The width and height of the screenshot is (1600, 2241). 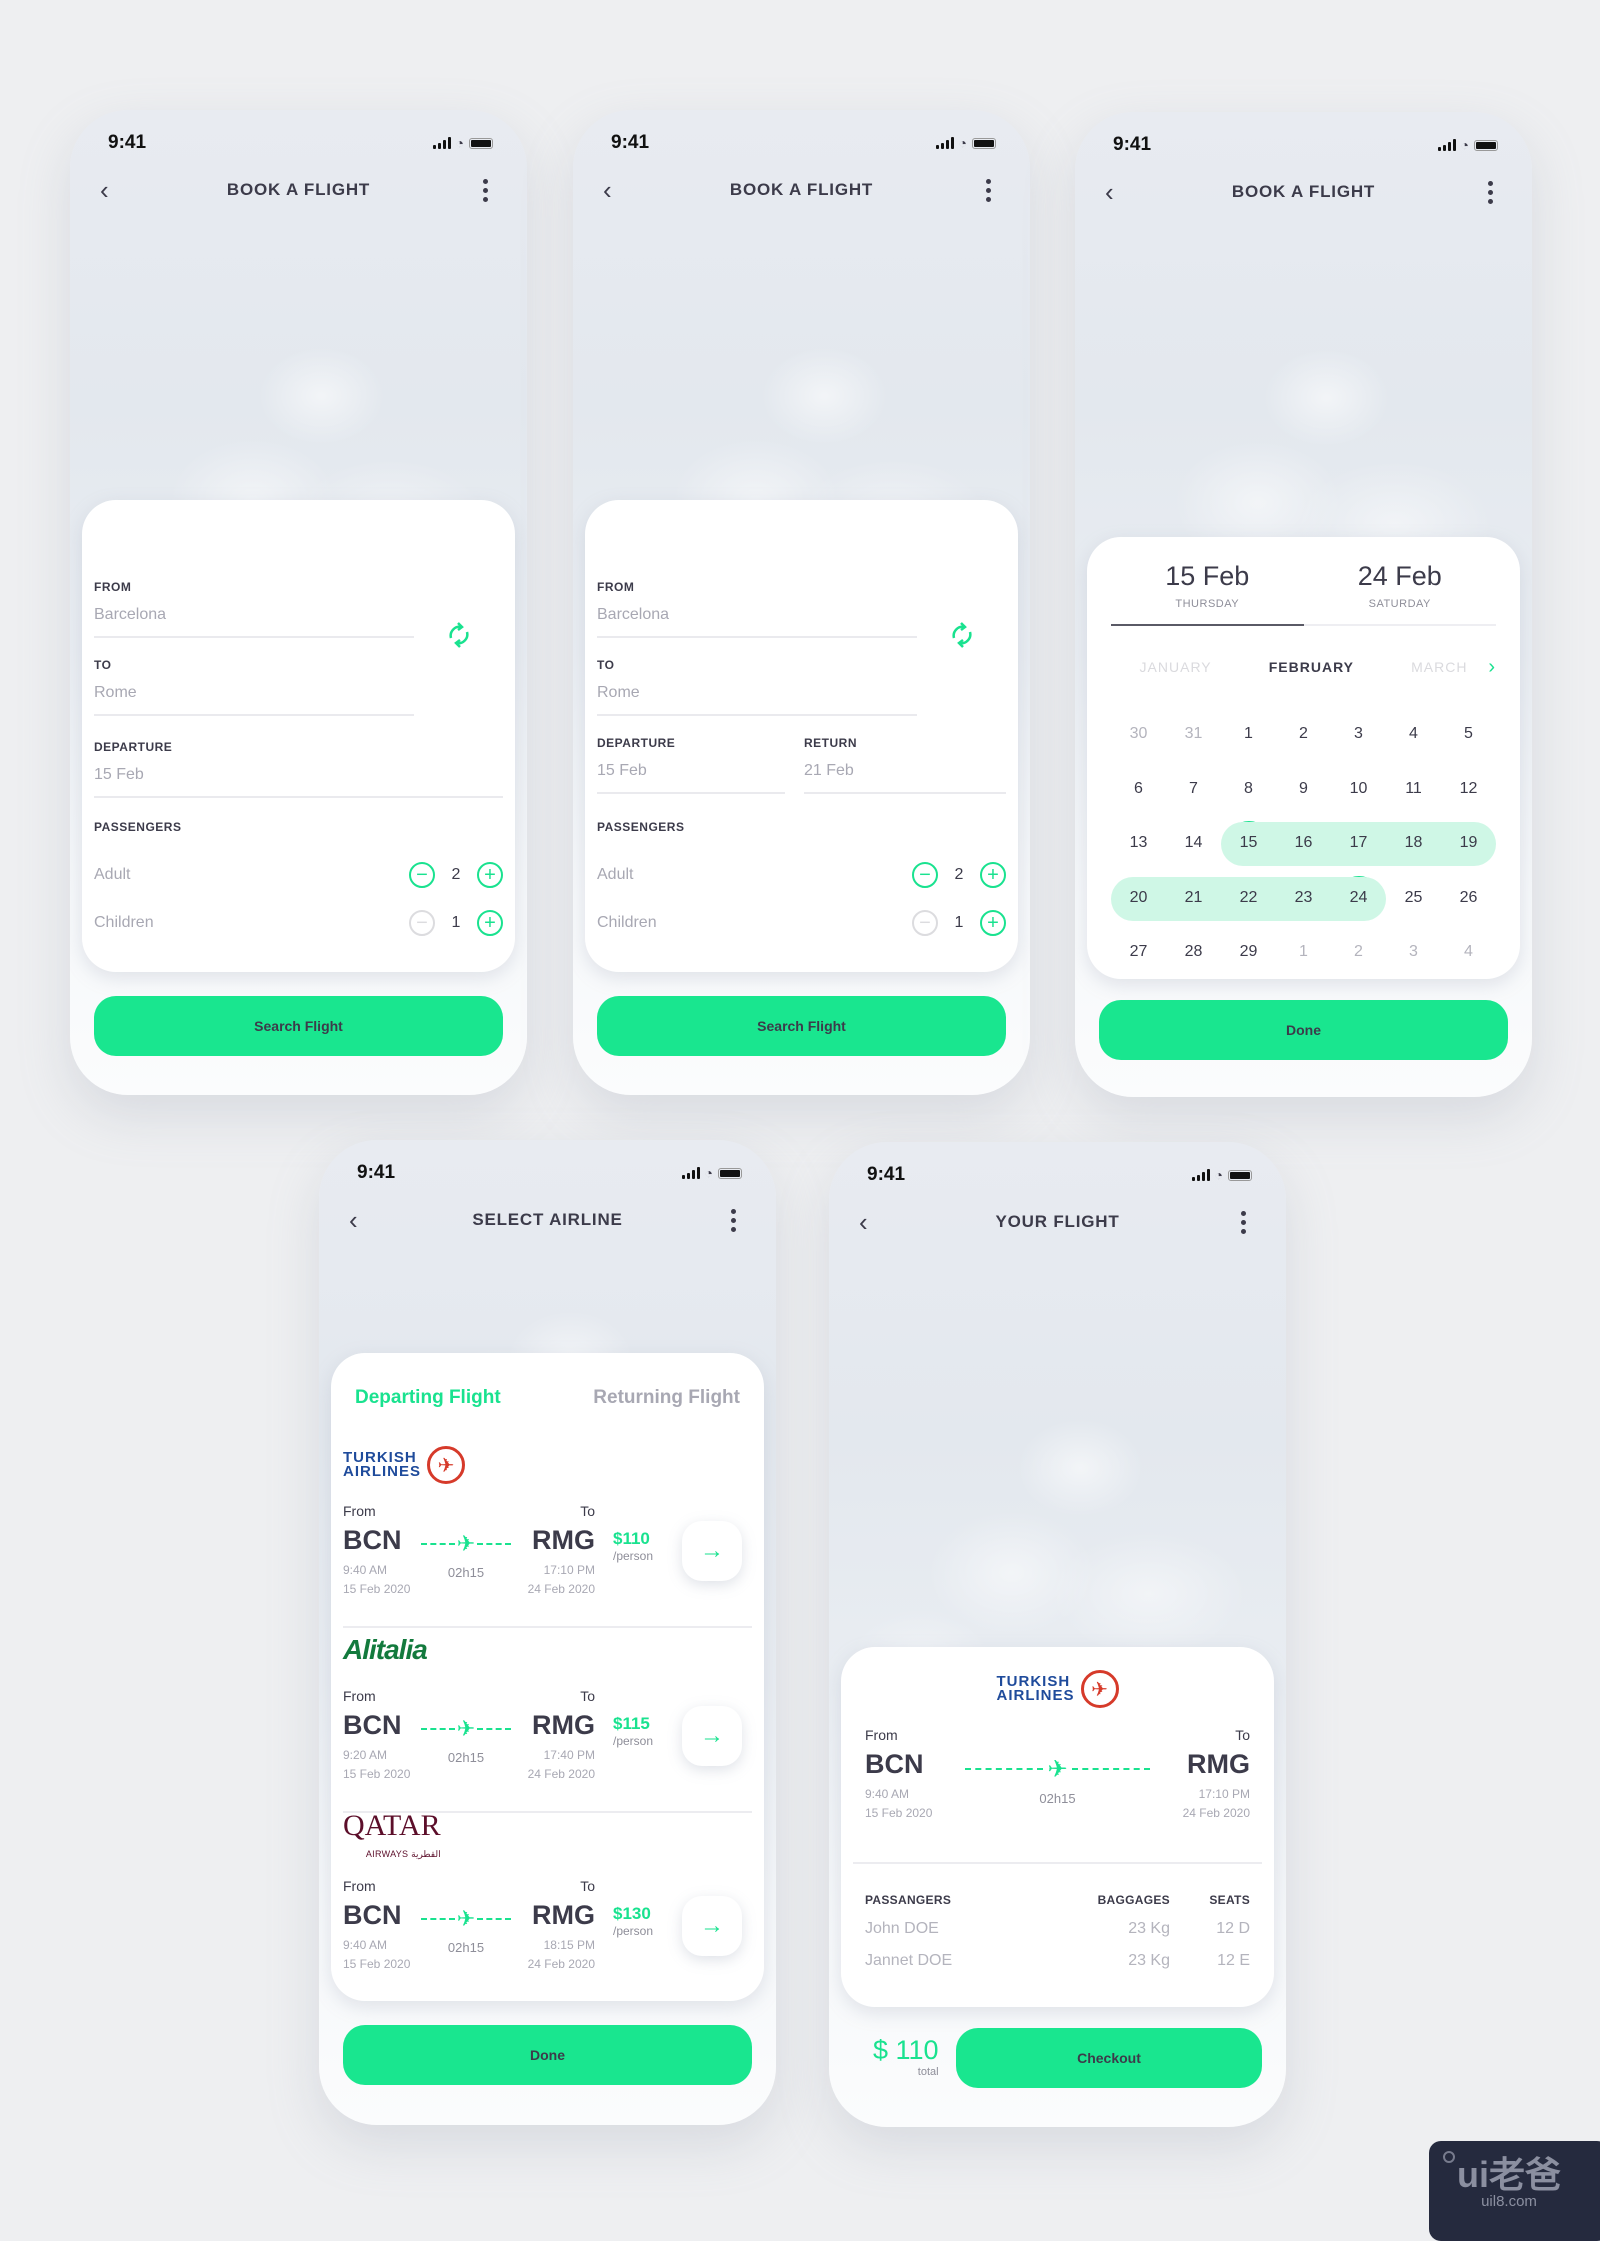 I want to click on origin-code: BCN, so click(x=372, y=1540).